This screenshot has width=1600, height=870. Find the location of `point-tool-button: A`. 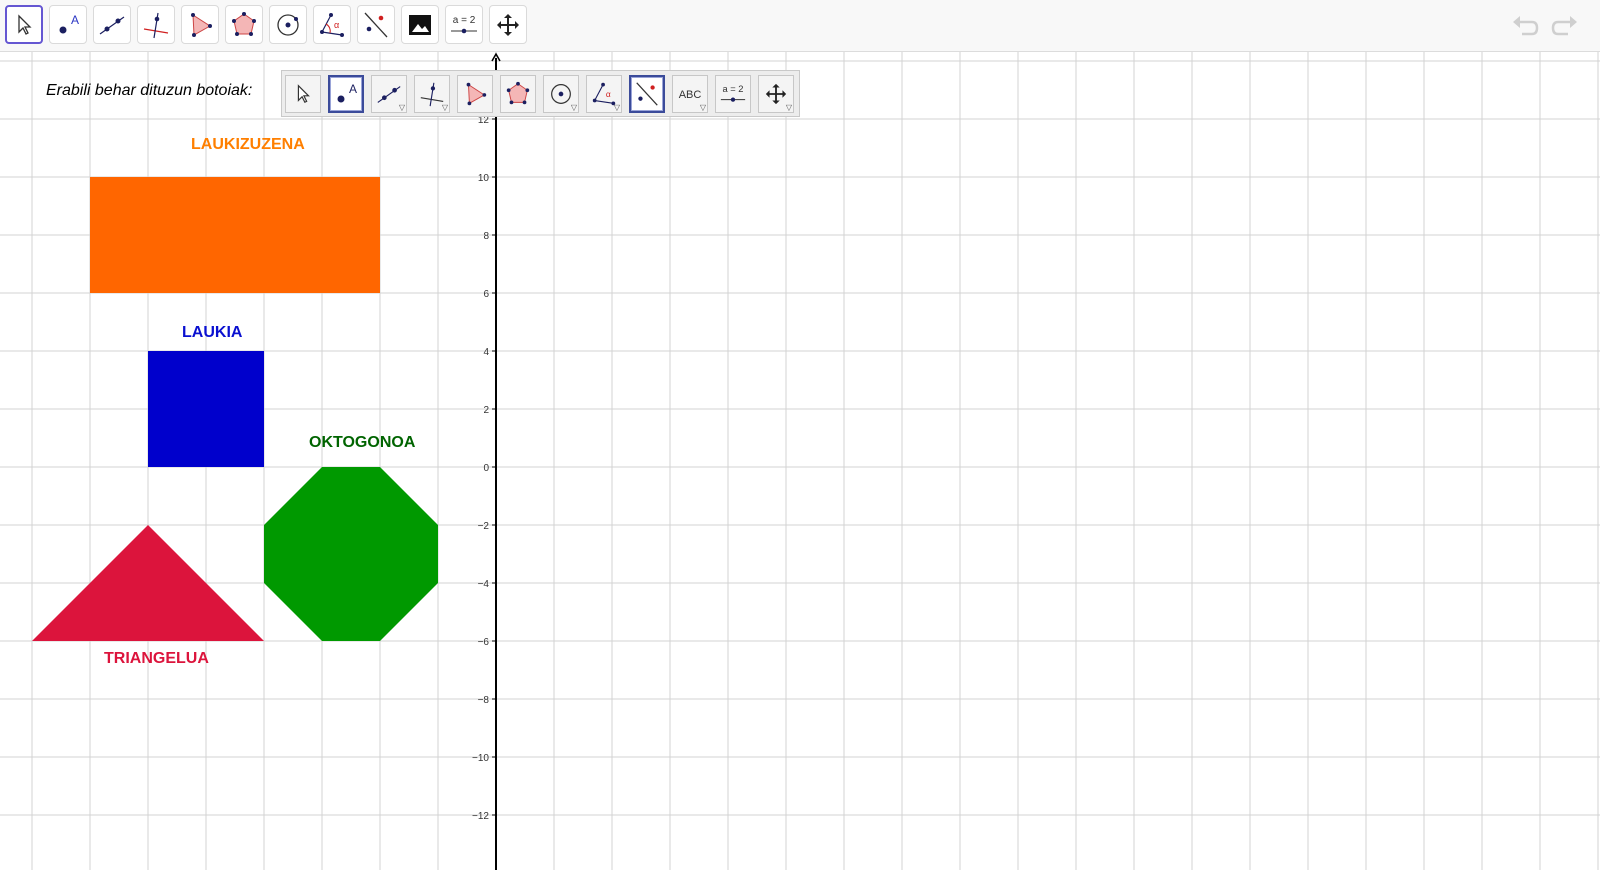

point-tool-button: A is located at coordinates (68, 24).